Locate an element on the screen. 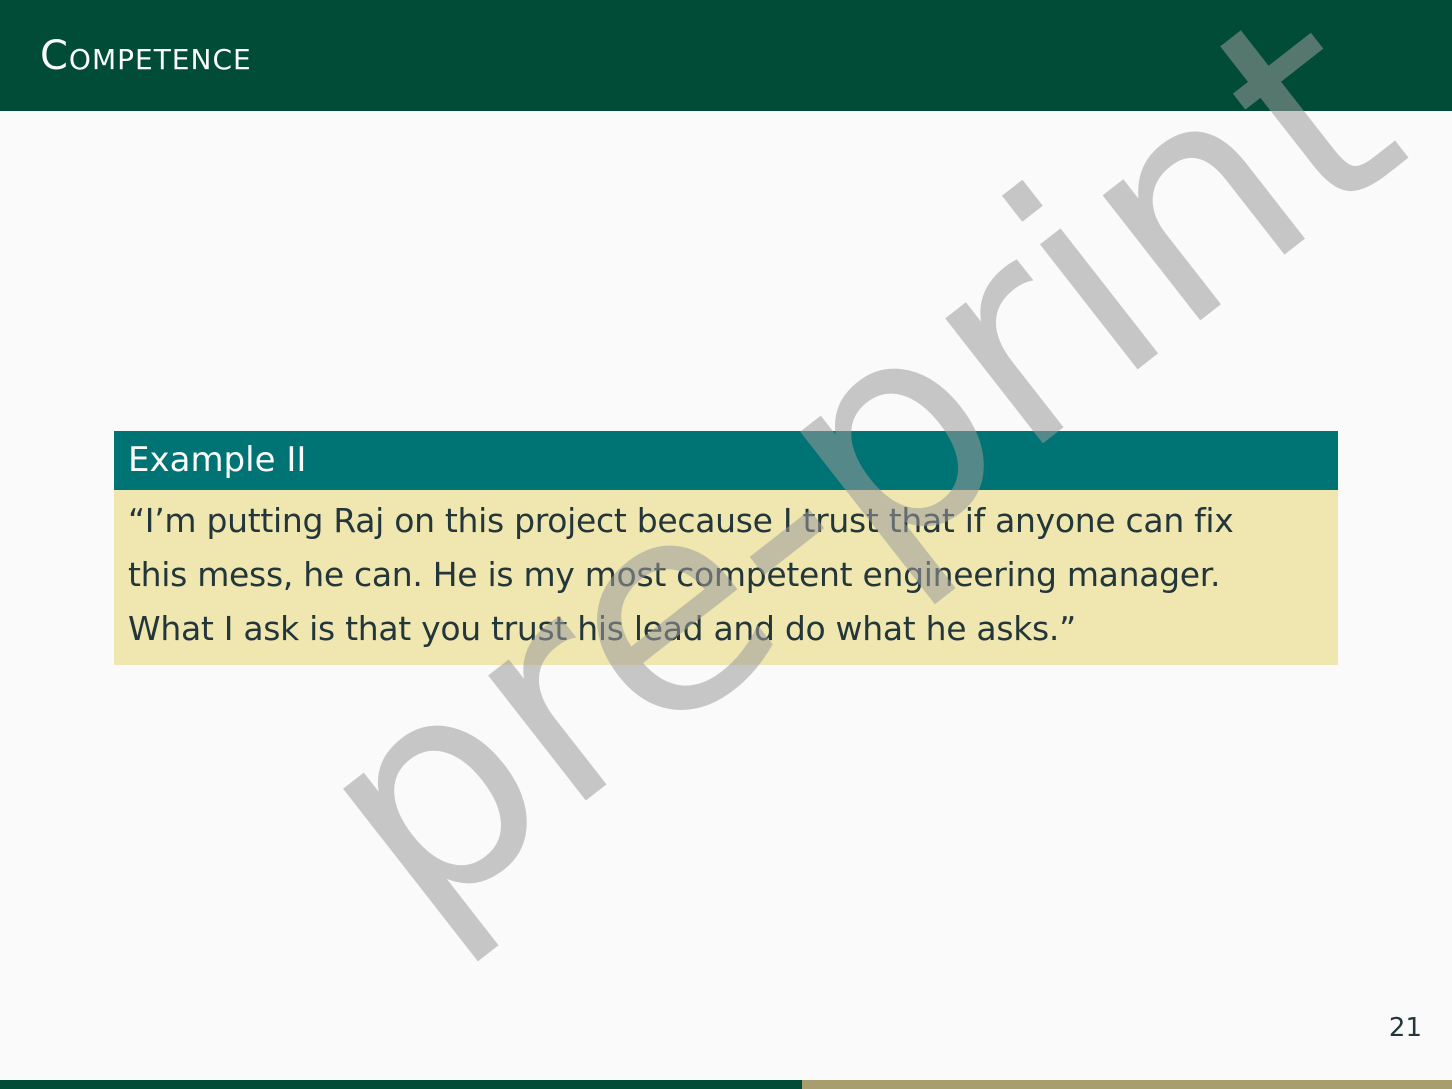 This screenshot has height=1089, width=1452. frame-title: Competence is located at coordinates (146, 56).